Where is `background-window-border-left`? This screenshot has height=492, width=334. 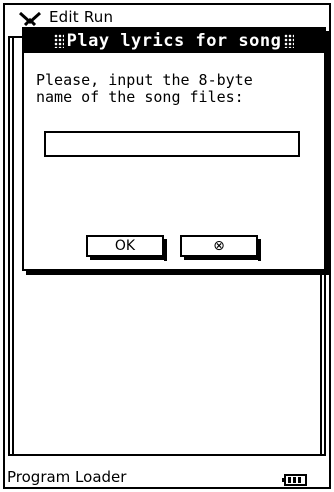
background-window-border-left is located at coordinates (13, 246).